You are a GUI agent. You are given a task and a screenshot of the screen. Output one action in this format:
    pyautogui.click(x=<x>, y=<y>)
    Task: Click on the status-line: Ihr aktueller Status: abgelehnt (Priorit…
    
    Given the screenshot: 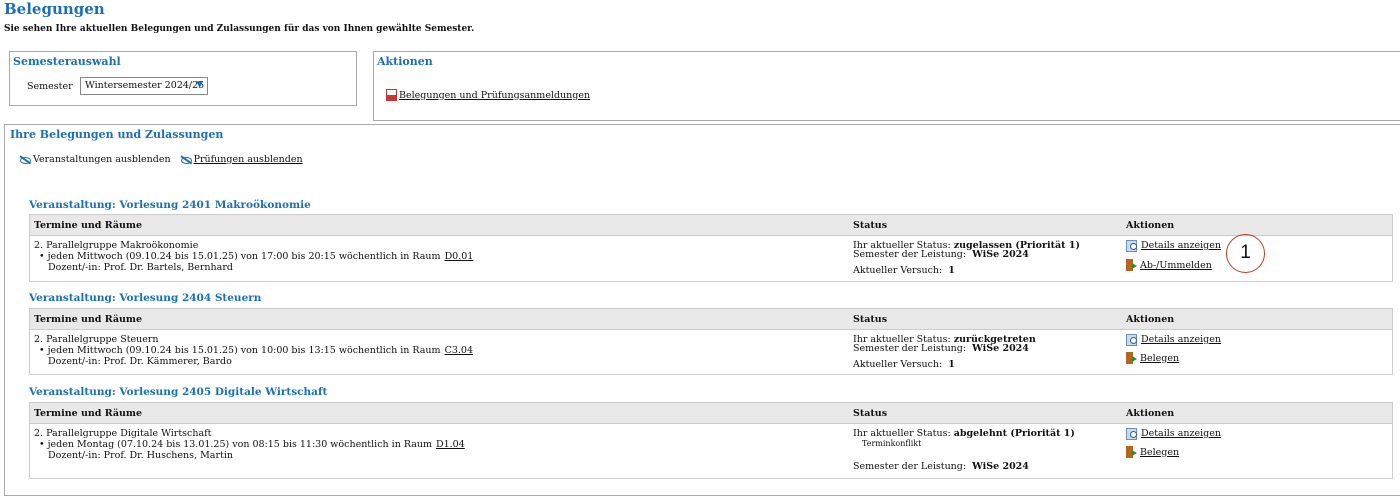 What is the action you would take?
    pyautogui.click(x=964, y=433)
    